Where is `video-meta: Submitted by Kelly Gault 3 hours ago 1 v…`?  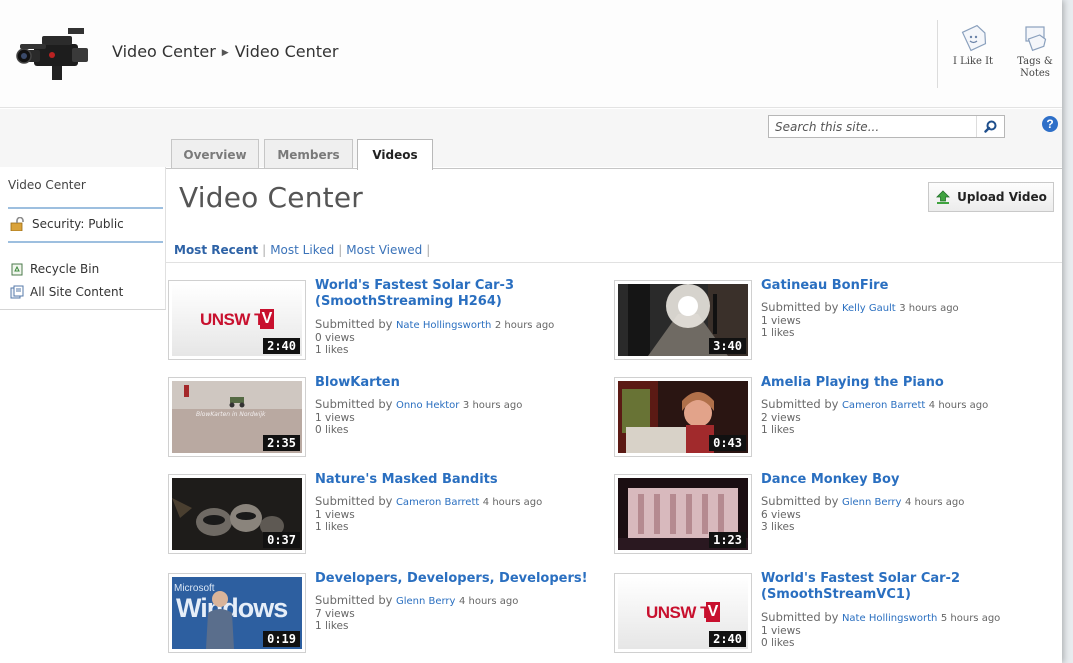 video-meta: Submitted by Kelly Gault 3 hours ago 1 v… is located at coordinates (860, 320).